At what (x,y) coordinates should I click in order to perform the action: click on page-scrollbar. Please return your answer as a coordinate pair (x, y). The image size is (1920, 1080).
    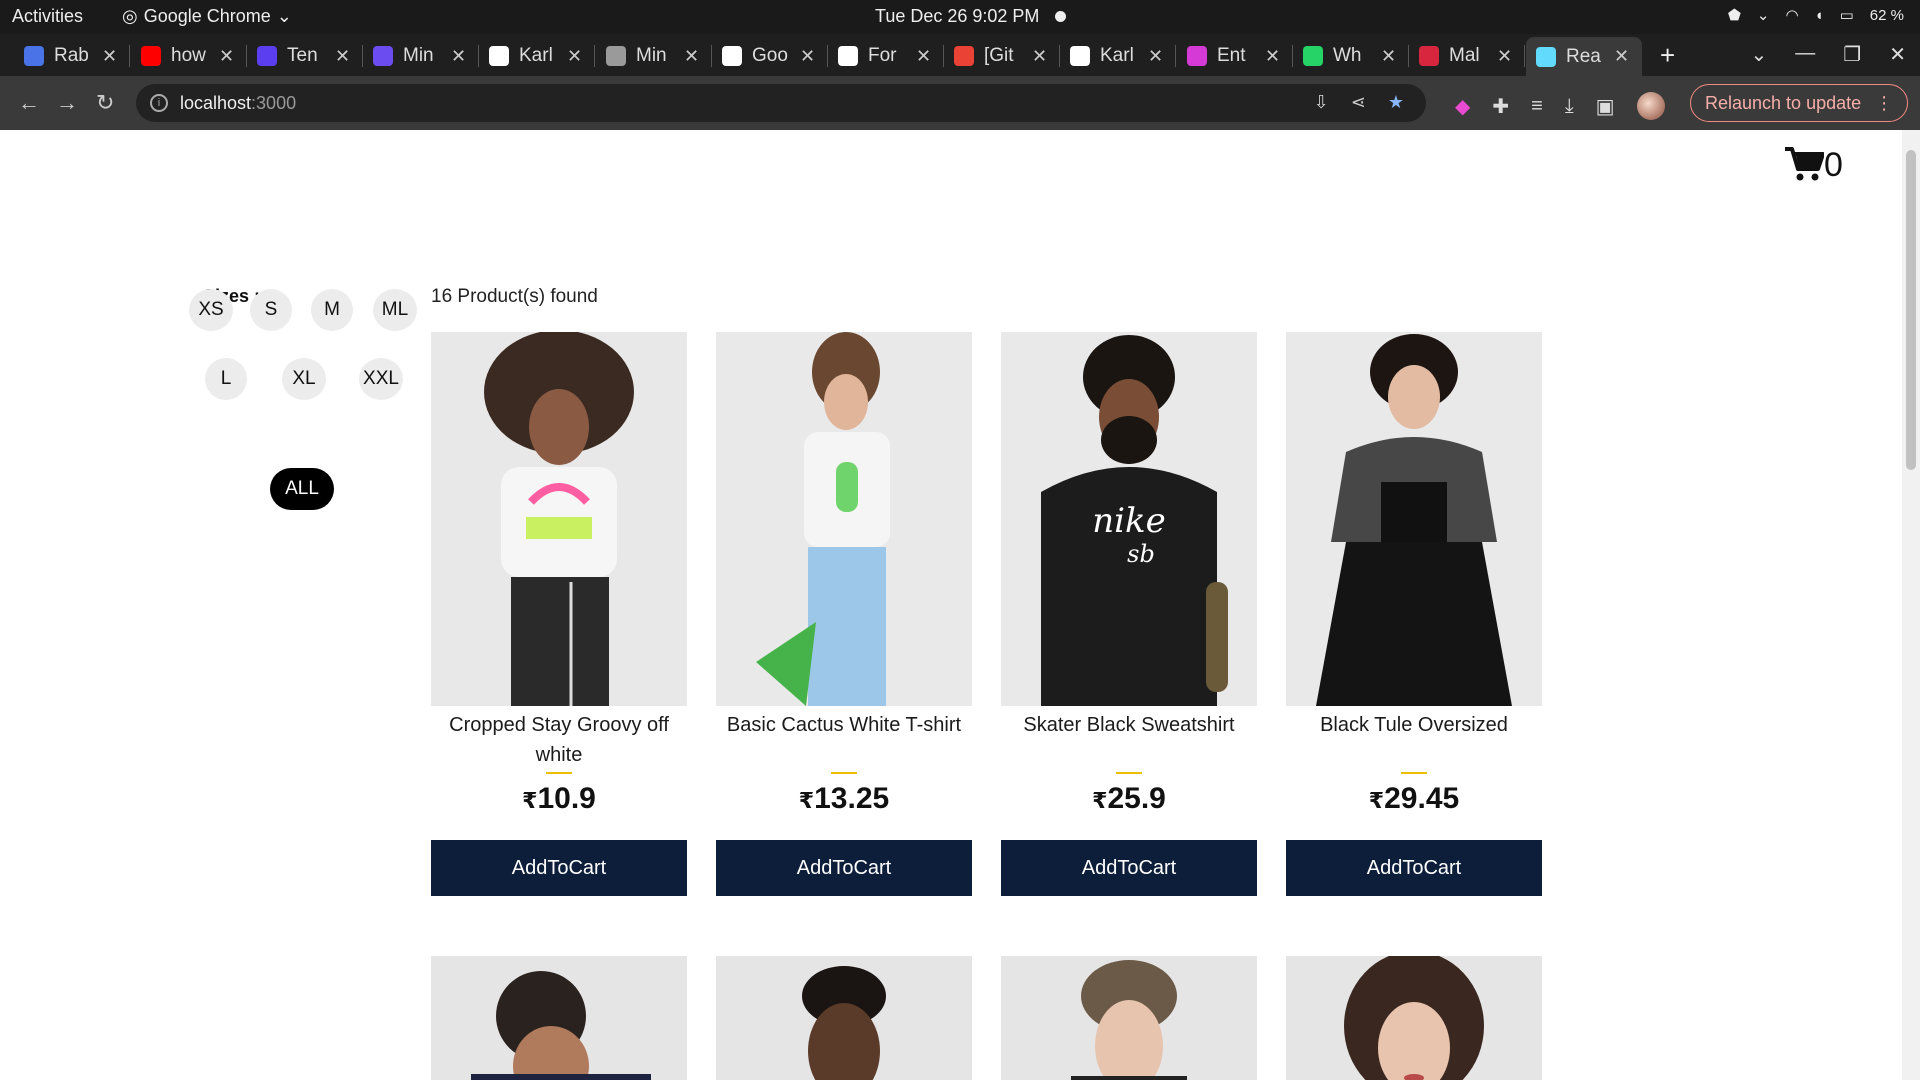
    Looking at the image, I should click on (1911, 605).